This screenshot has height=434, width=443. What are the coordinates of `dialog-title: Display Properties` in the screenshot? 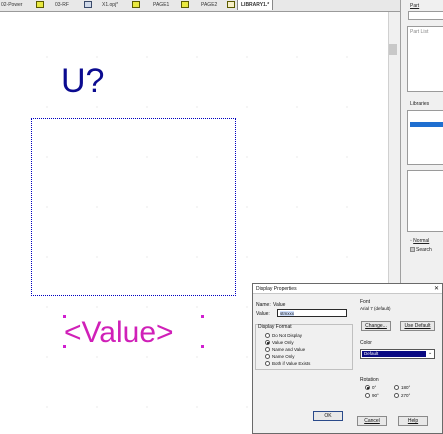 It's located at (276, 289).